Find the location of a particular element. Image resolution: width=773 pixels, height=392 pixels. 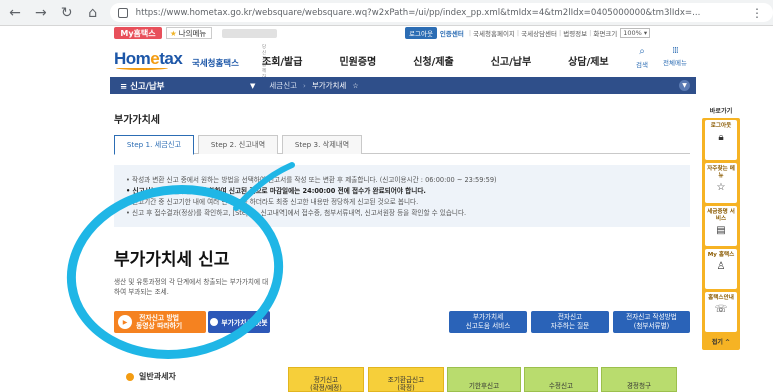

guide-icon: ☏ is located at coordinates (721, 309).